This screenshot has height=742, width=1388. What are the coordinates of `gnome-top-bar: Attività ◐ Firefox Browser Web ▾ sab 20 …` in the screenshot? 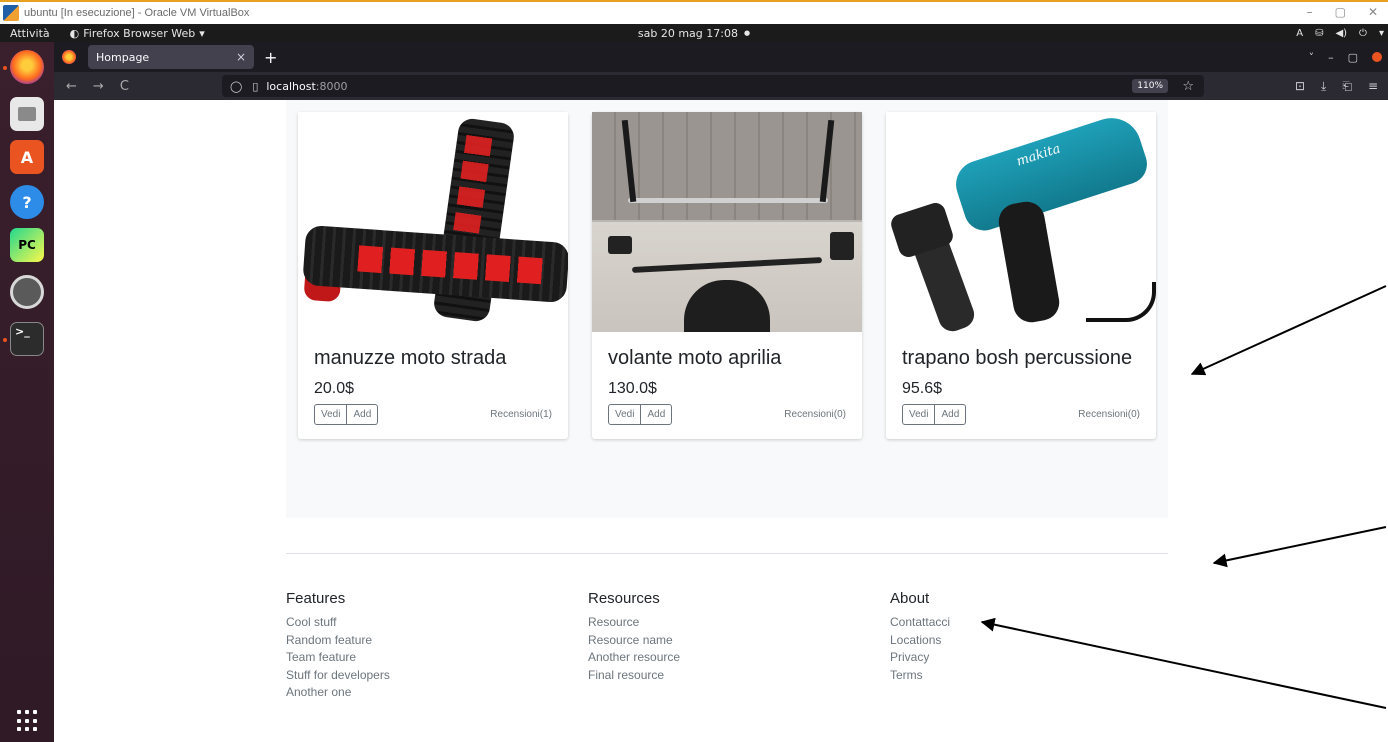 It's located at (694, 33).